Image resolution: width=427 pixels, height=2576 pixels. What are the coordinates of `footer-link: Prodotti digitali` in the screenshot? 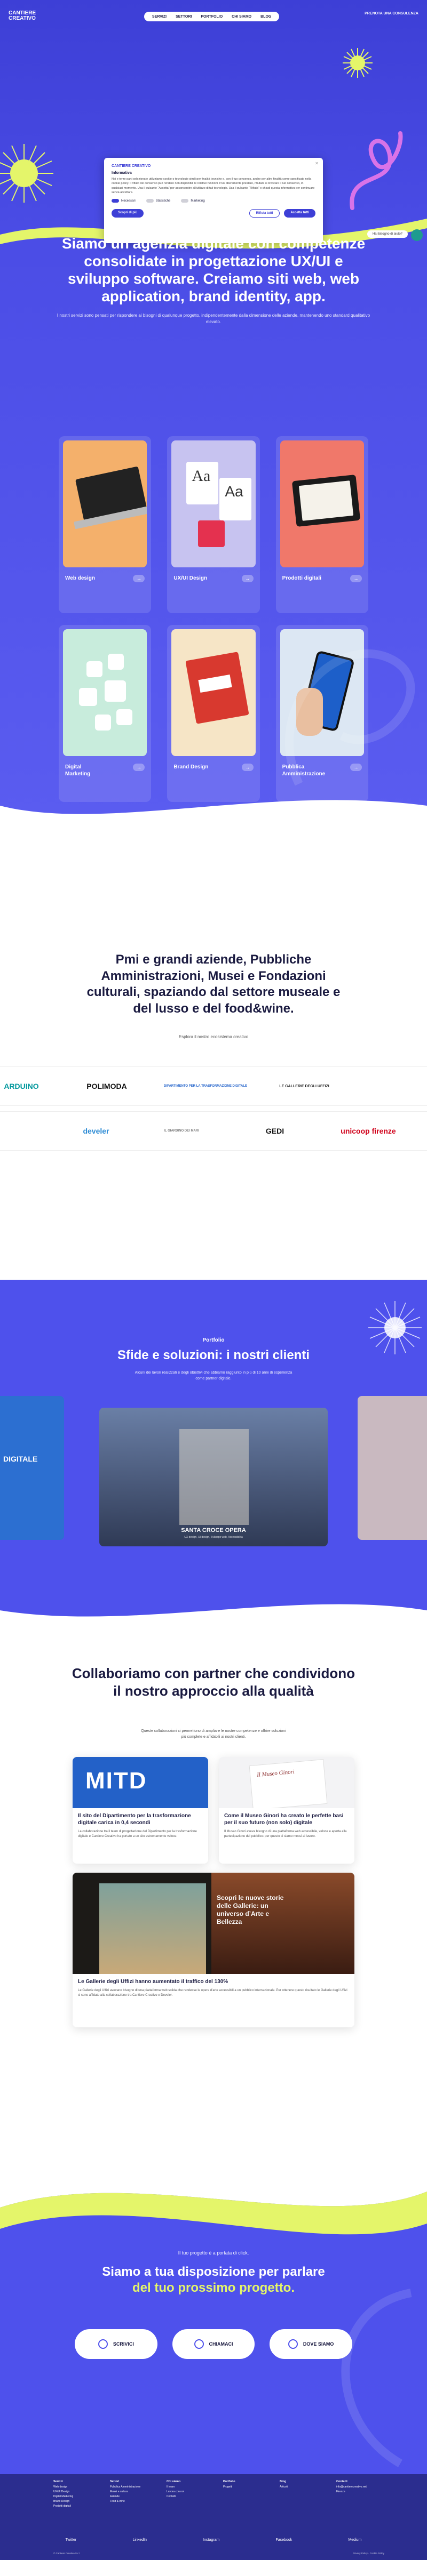 It's located at (77, 2507).